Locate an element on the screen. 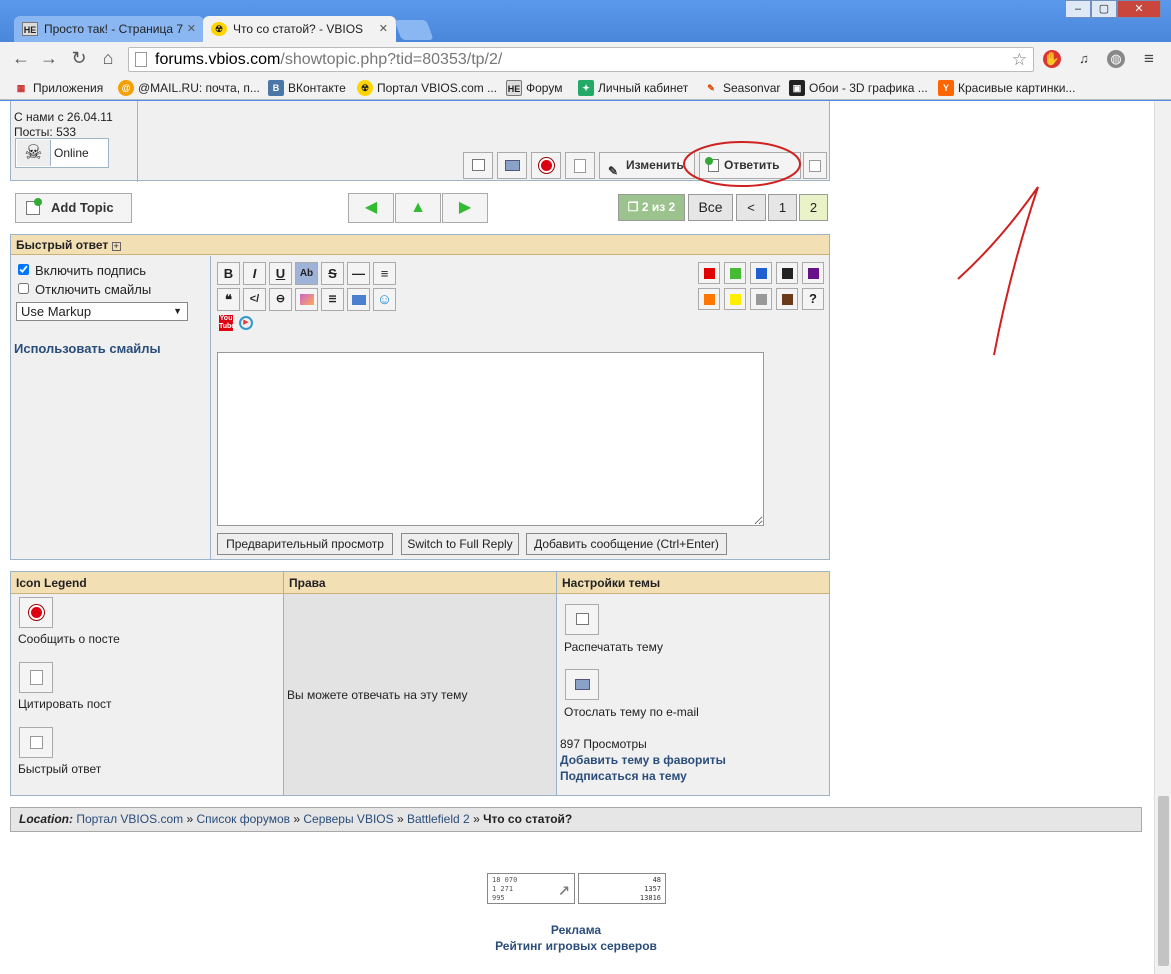 The image size is (1171, 974). bold-button: B is located at coordinates (228, 273).